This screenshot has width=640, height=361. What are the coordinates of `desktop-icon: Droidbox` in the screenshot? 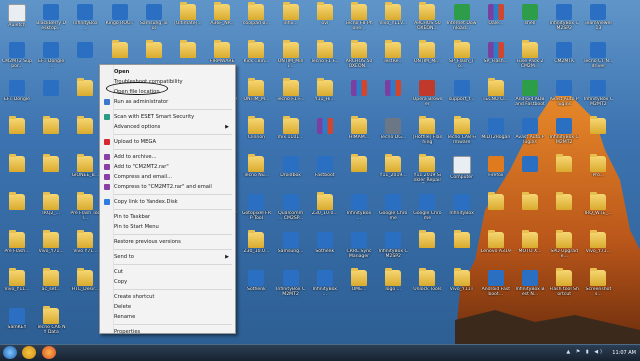 It's located at (291, 174).